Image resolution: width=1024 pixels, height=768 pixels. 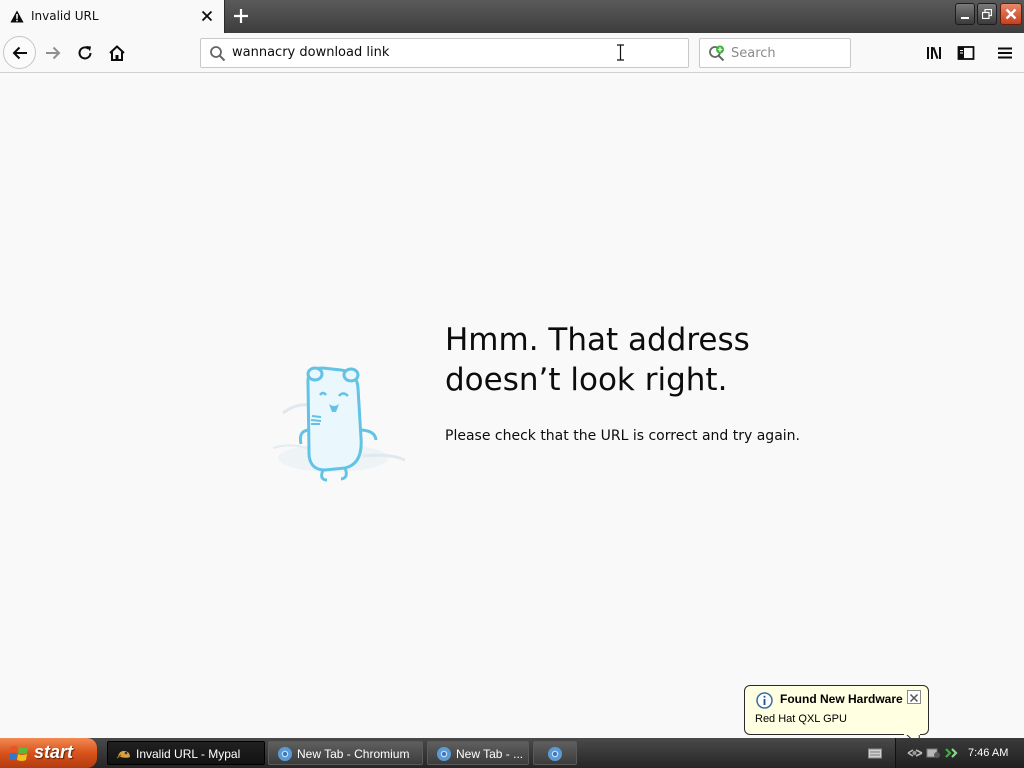 I want to click on taskbar-item-label: Invalid URL - Mypal, so click(x=188, y=754).